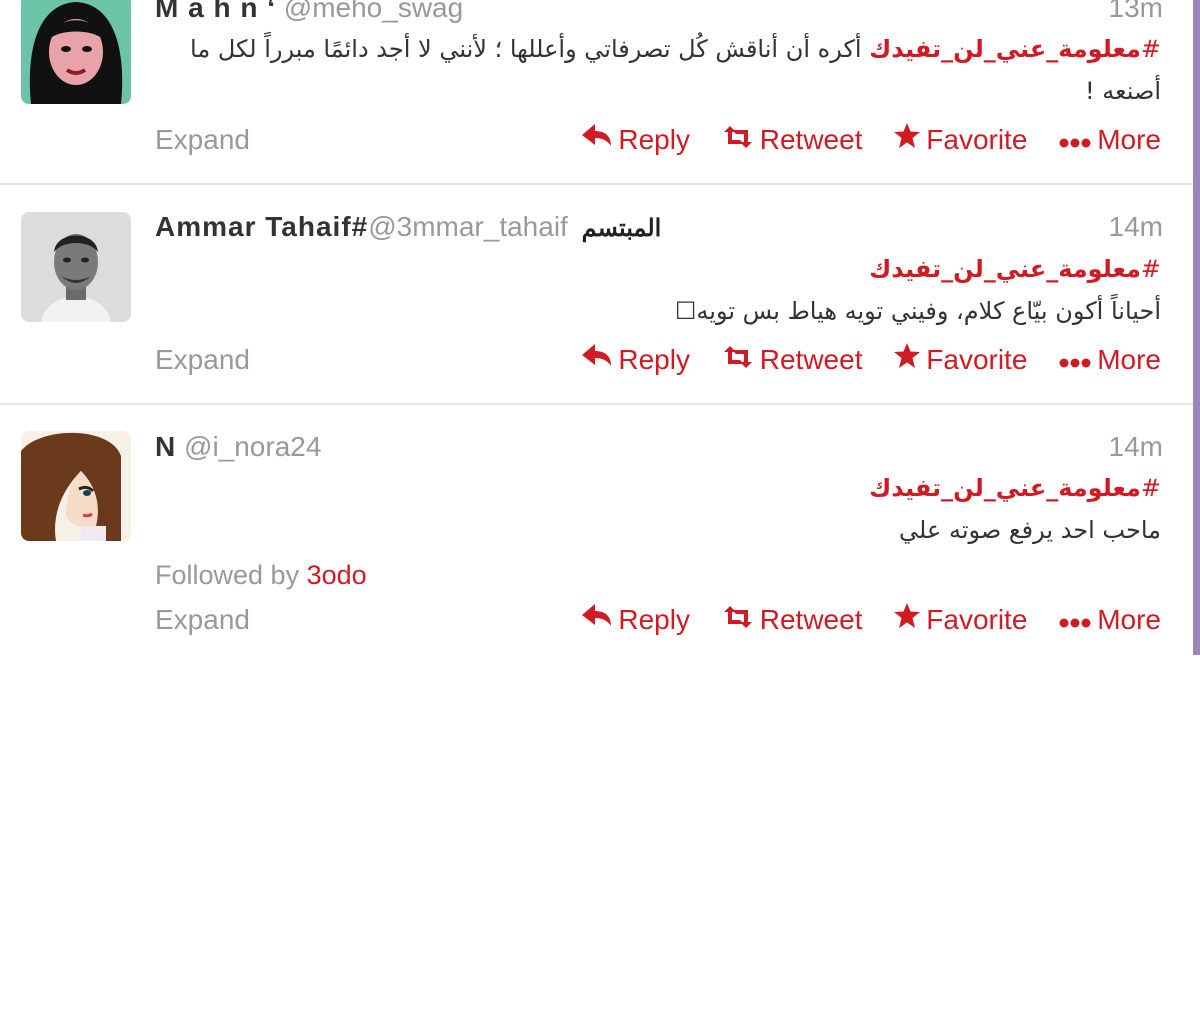 The height and width of the screenshot is (1027, 1200). What do you see at coordinates (261, 226) in the screenshot?
I see `author-name: Ammar Tahaif#` at bounding box center [261, 226].